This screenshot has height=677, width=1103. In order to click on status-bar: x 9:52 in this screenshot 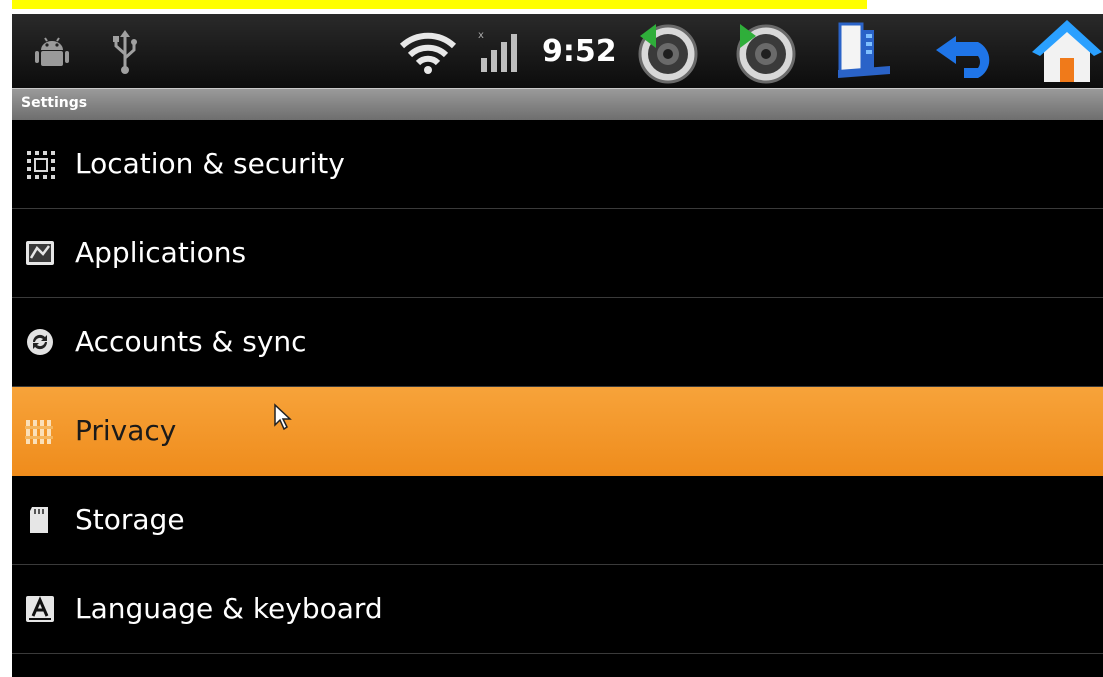, I will do `click(557, 51)`.